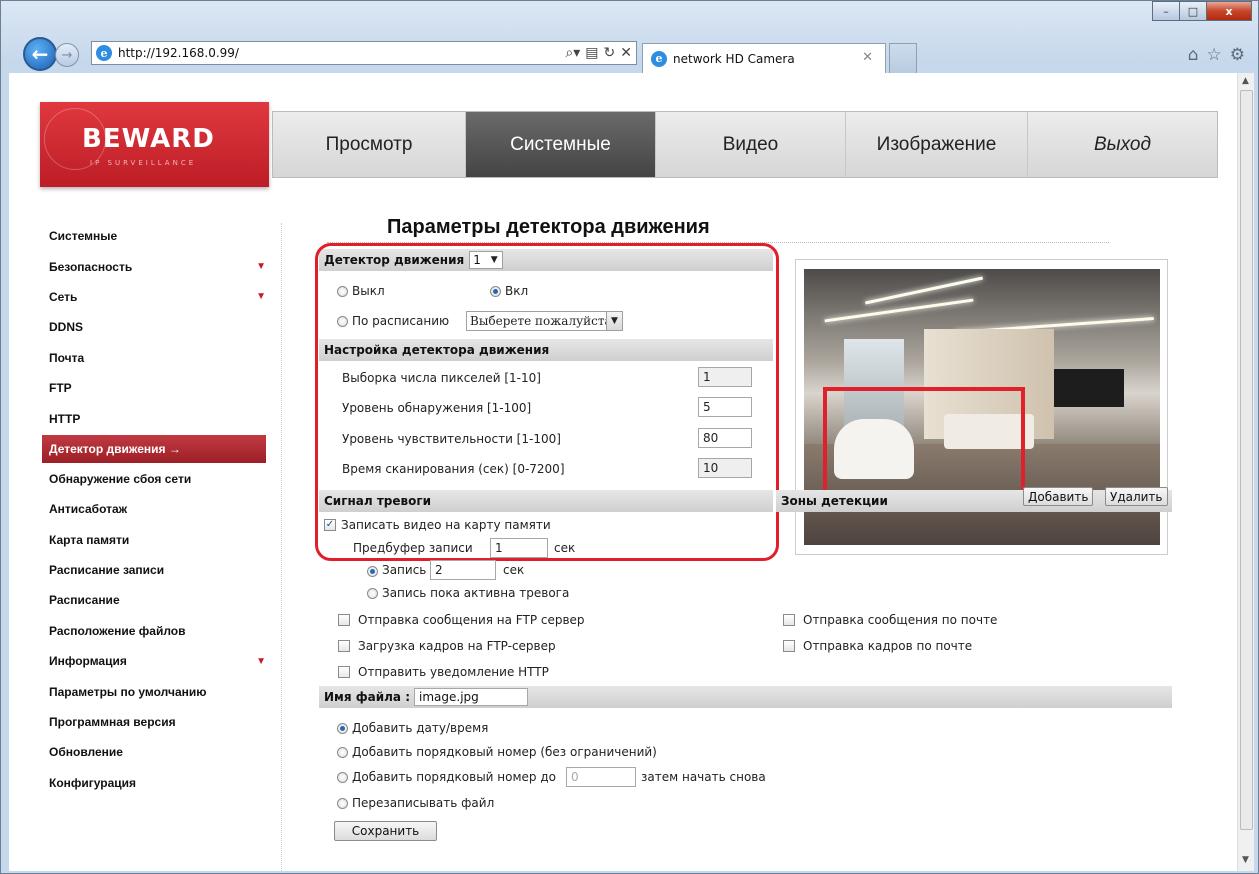 The height and width of the screenshot is (874, 1259). What do you see at coordinates (154, 691) in the screenshot?
I see `sidebar-item-defaults: Параметры по умолчанию` at bounding box center [154, 691].